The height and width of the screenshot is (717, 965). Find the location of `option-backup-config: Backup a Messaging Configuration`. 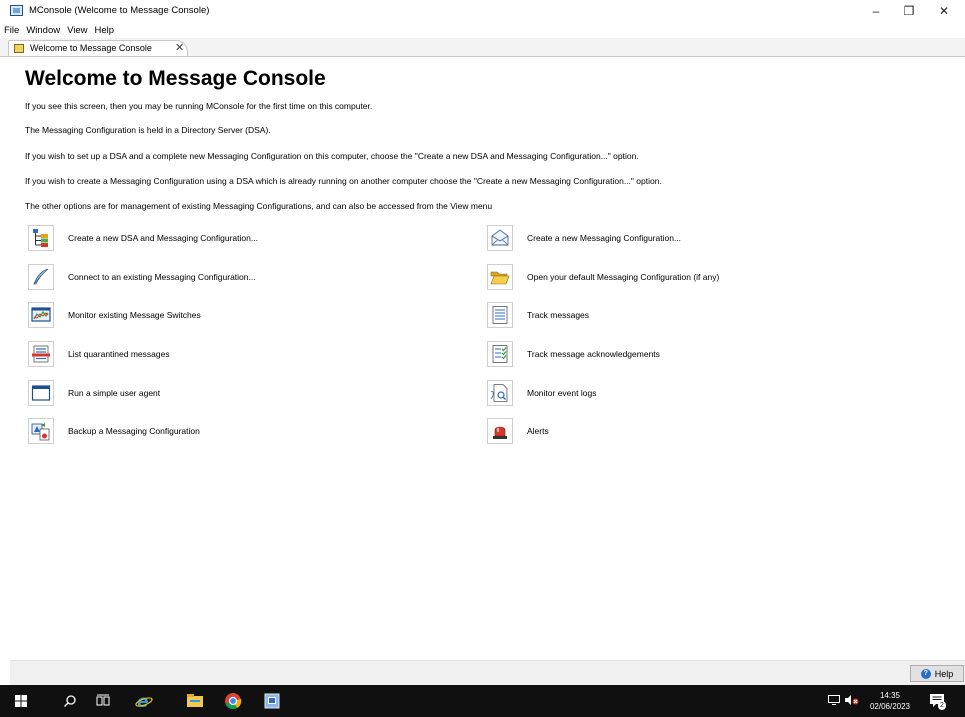

option-backup-config: Backup a Messaging Configuration is located at coordinates (114, 431).